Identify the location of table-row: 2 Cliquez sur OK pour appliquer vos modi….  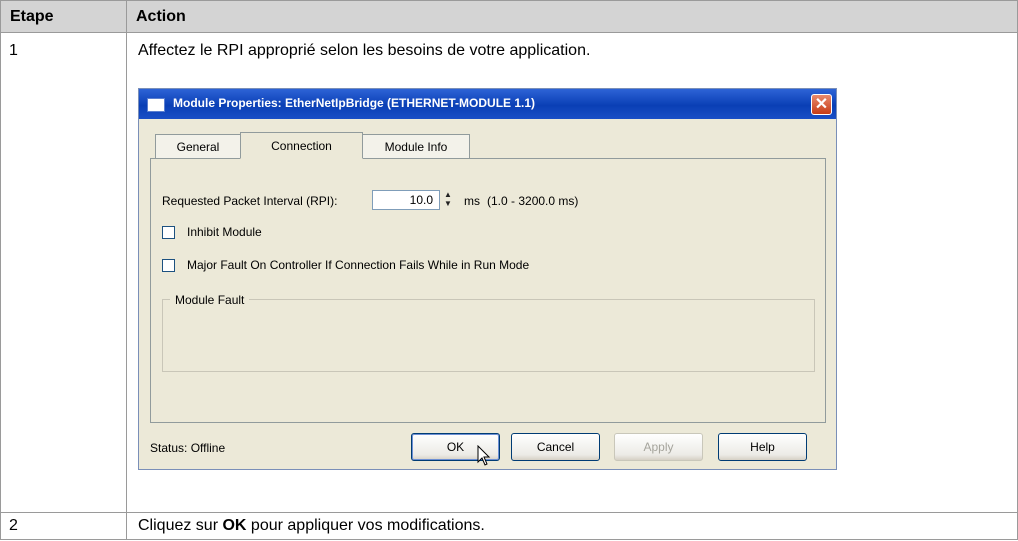
(509, 526).